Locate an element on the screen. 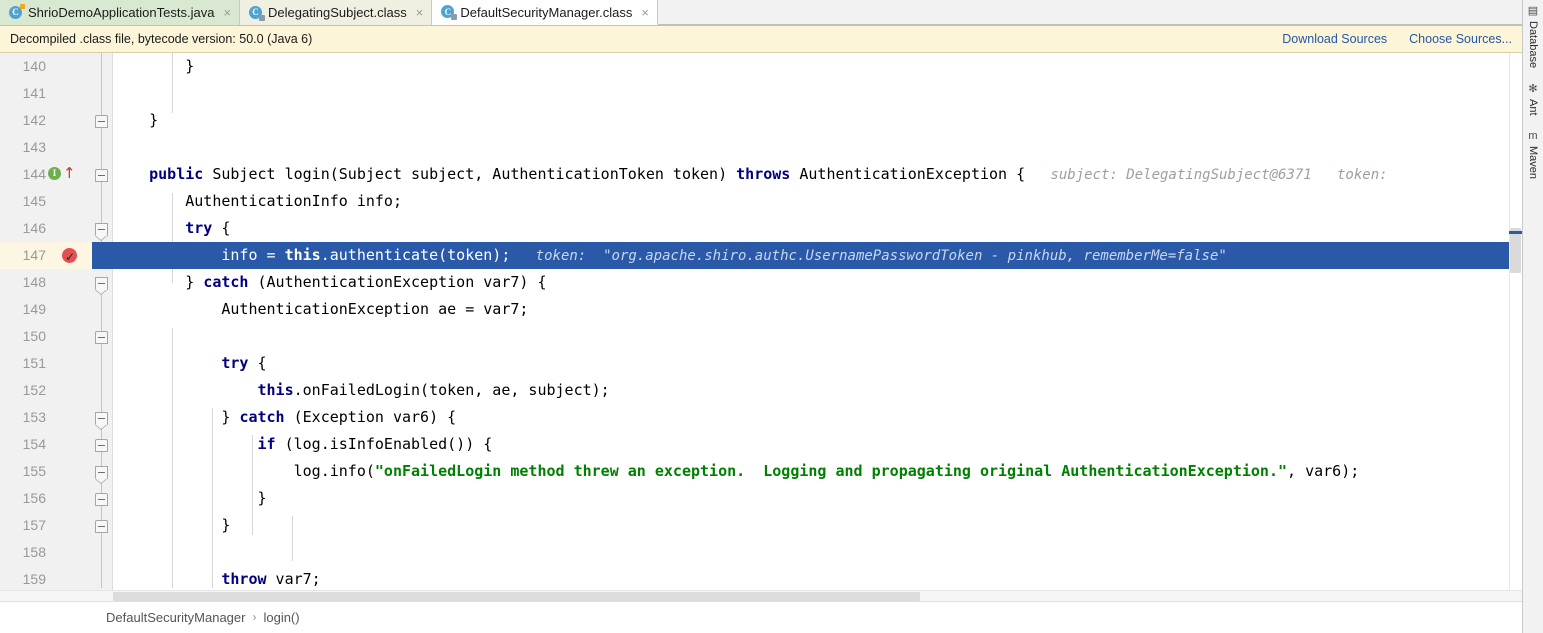 This screenshot has height=633, width=1543. editor-tab-2: C DefaultSecurityManager.class × is located at coordinates (545, 12).